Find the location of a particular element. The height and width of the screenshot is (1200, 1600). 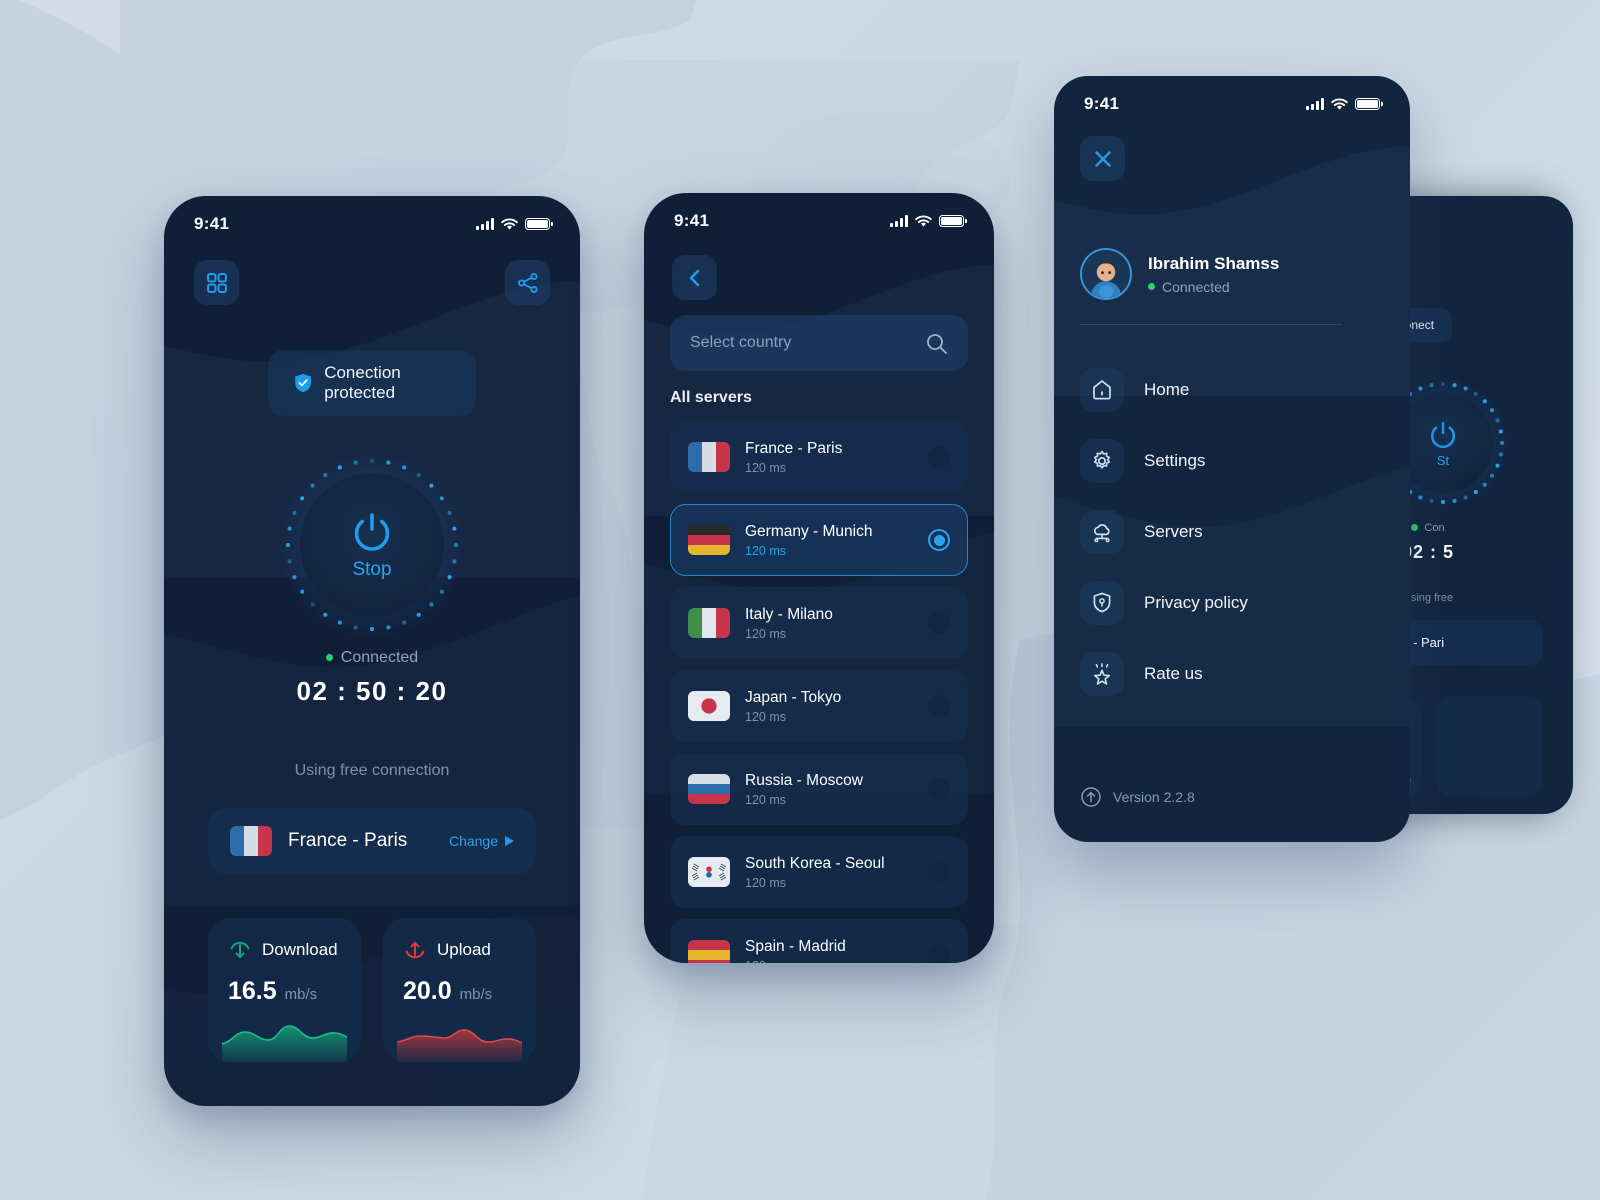

close-drawer-button is located at coordinates (1102, 158).